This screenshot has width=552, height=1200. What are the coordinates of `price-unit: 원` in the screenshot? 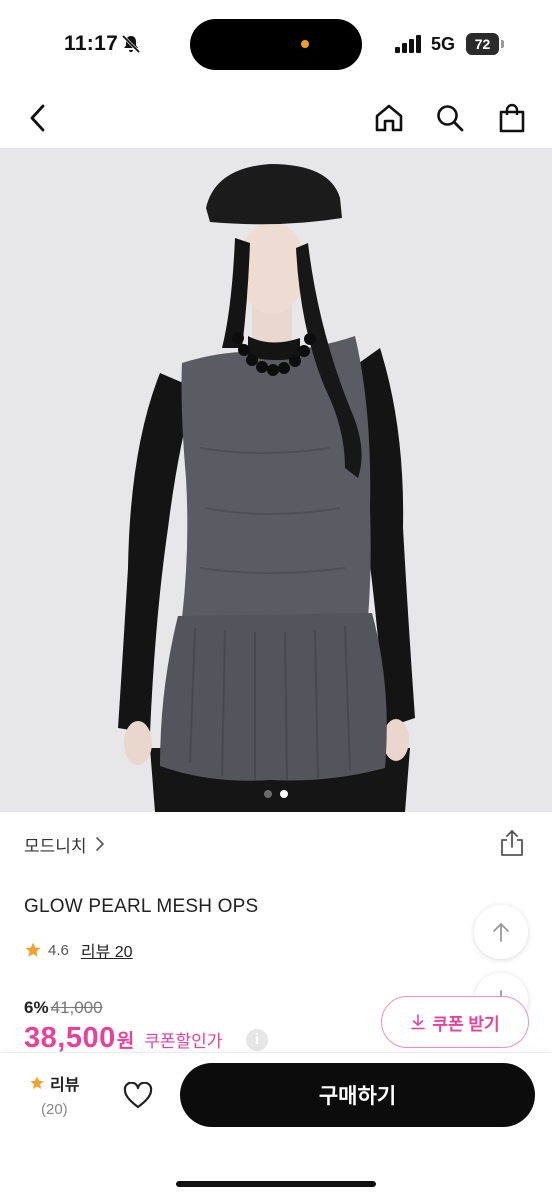 It's located at (125, 1041).